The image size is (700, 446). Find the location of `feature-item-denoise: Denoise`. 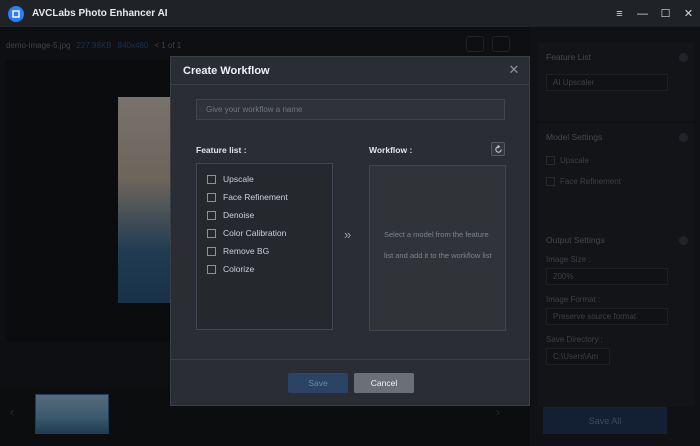

feature-item-denoise: Denoise is located at coordinates (230, 215).